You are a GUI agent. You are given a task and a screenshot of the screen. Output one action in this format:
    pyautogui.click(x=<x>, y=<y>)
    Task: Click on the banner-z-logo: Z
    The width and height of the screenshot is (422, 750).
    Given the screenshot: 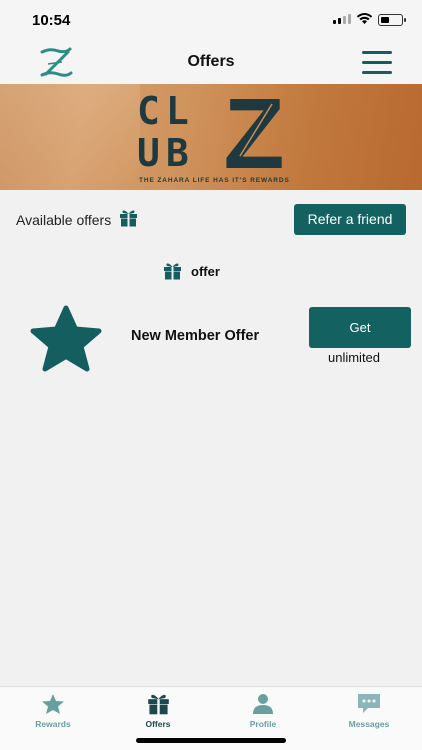 What is the action you would take?
    pyautogui.click(x=253, y=132)
    